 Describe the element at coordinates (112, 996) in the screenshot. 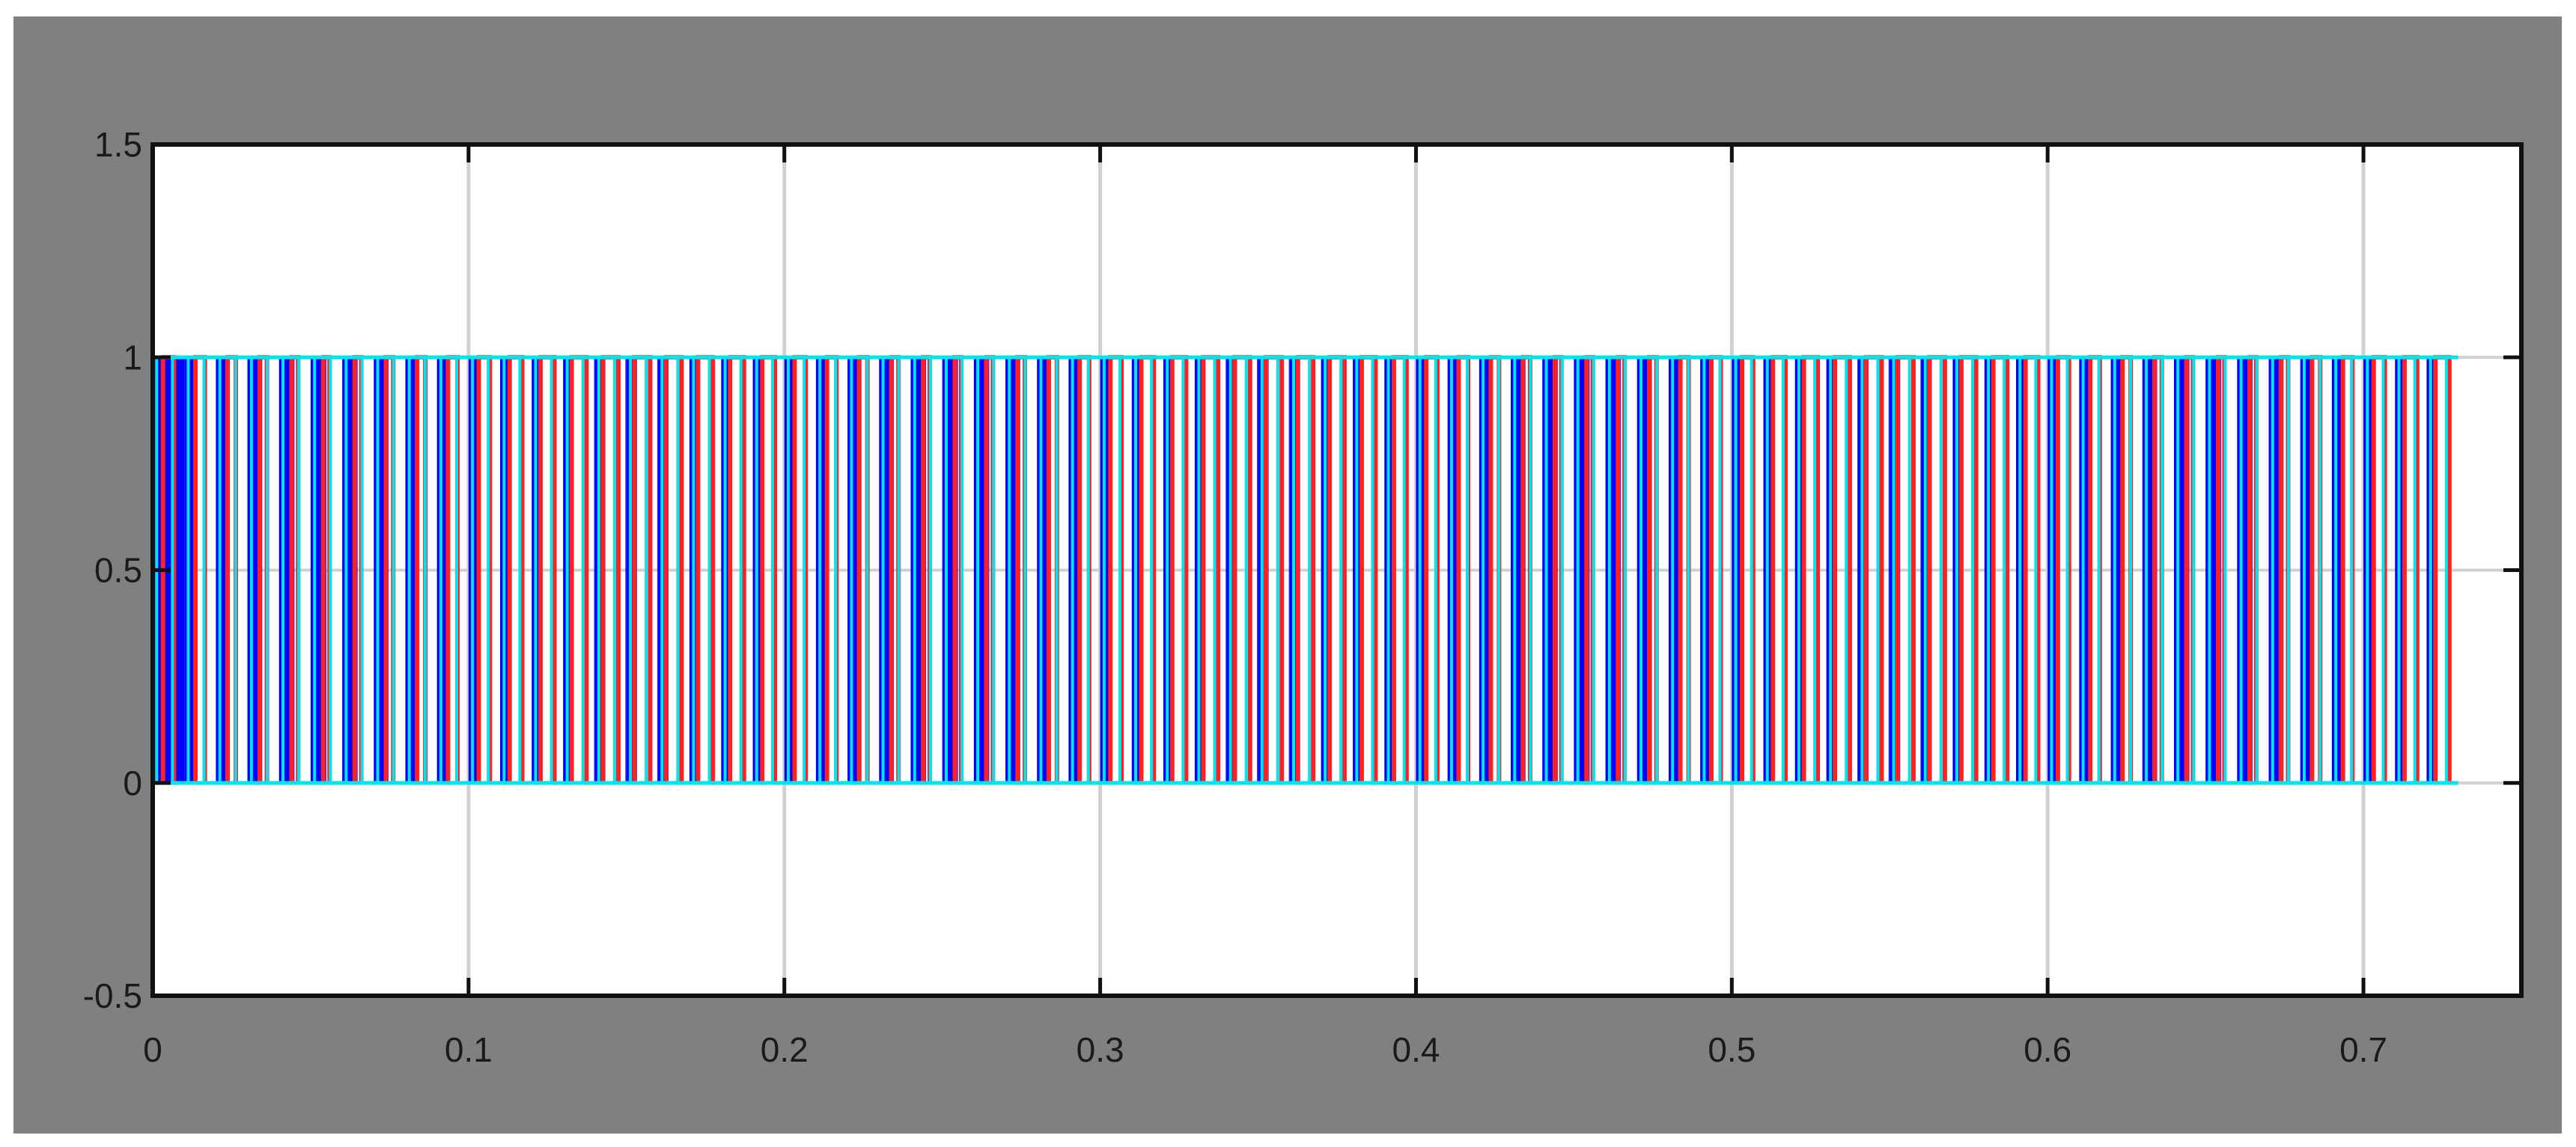

I see `y-tick-label: -0.5` at that location.